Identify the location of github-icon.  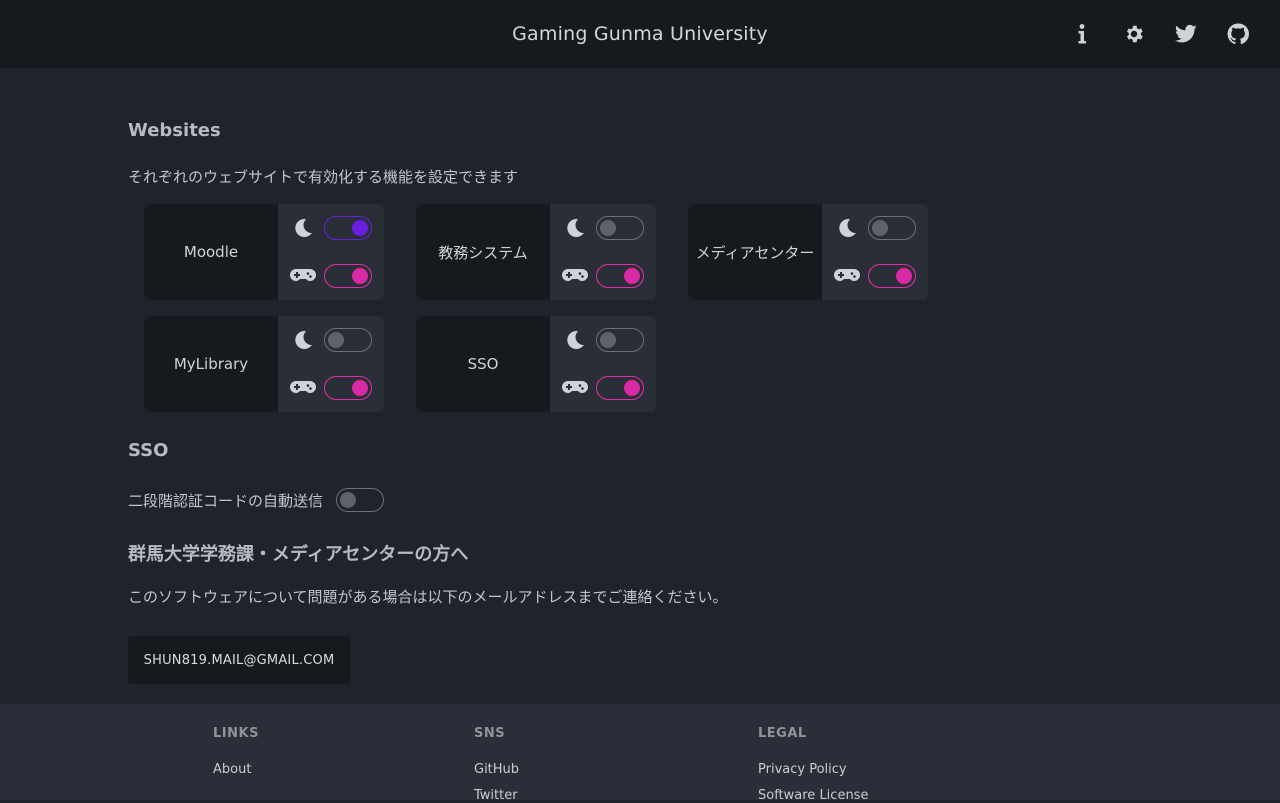
(1238, 34).